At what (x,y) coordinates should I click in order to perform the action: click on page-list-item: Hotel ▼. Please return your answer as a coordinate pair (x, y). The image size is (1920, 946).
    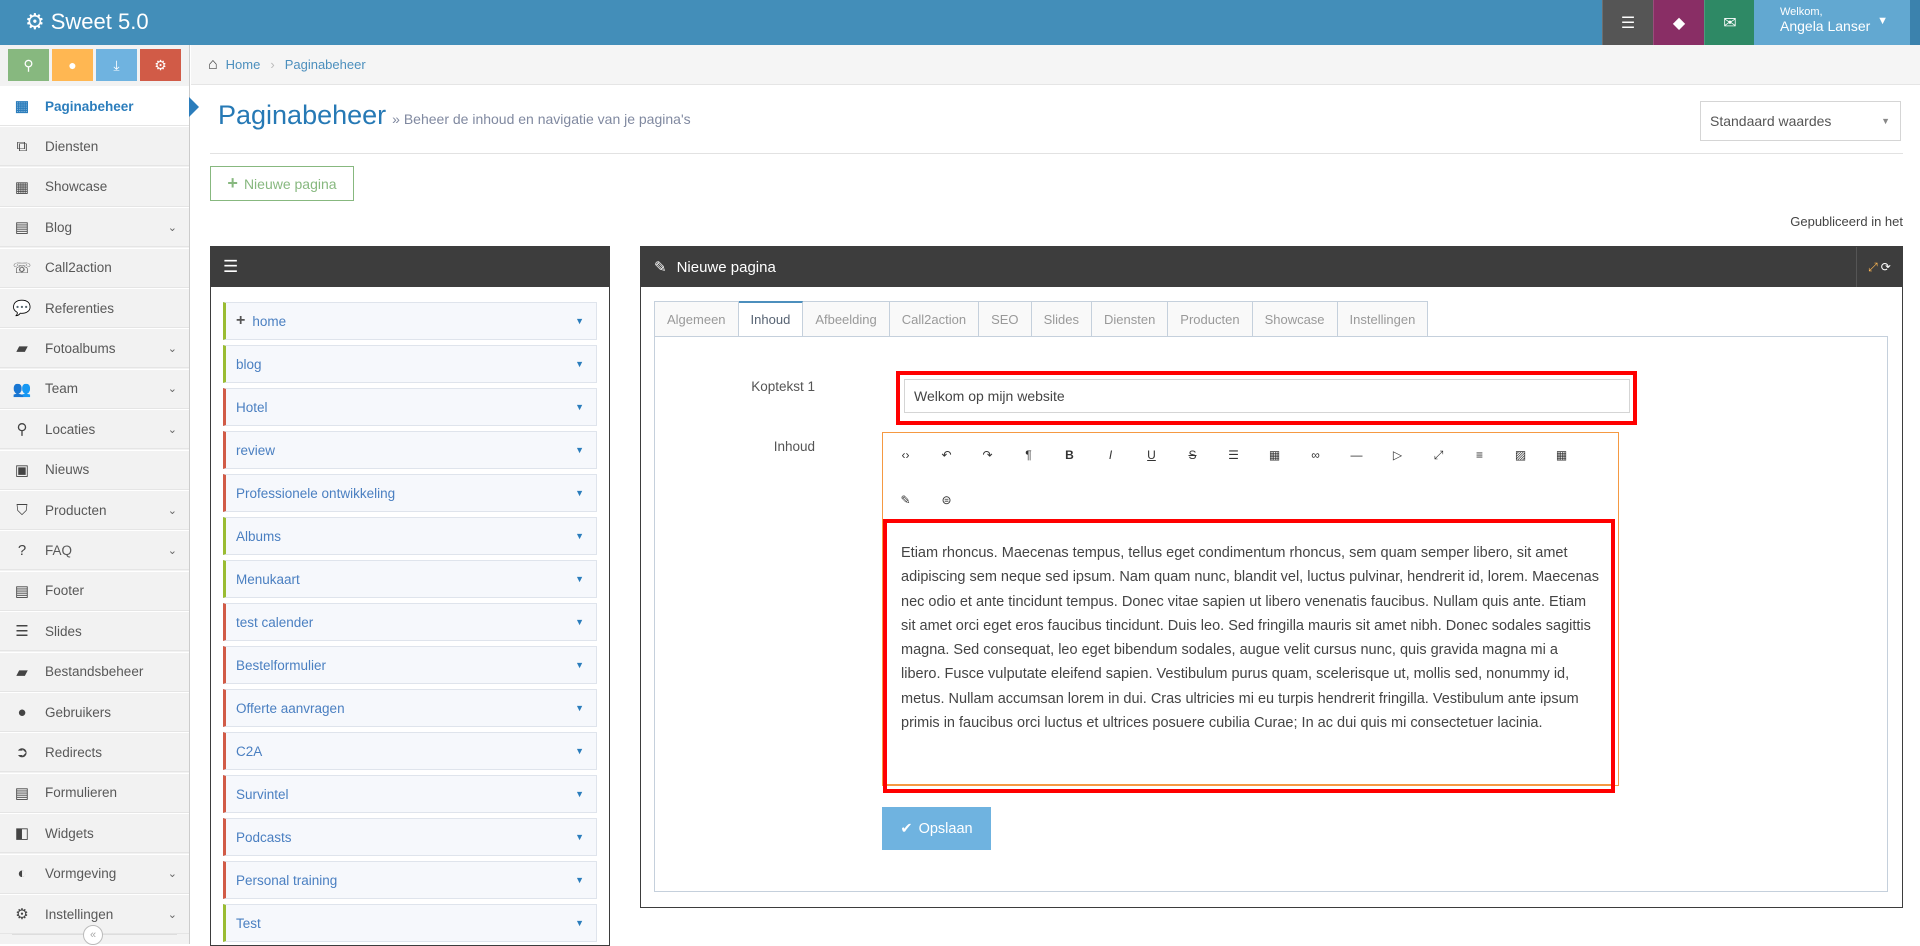
    Looking at the image, I should click on (410, 407).